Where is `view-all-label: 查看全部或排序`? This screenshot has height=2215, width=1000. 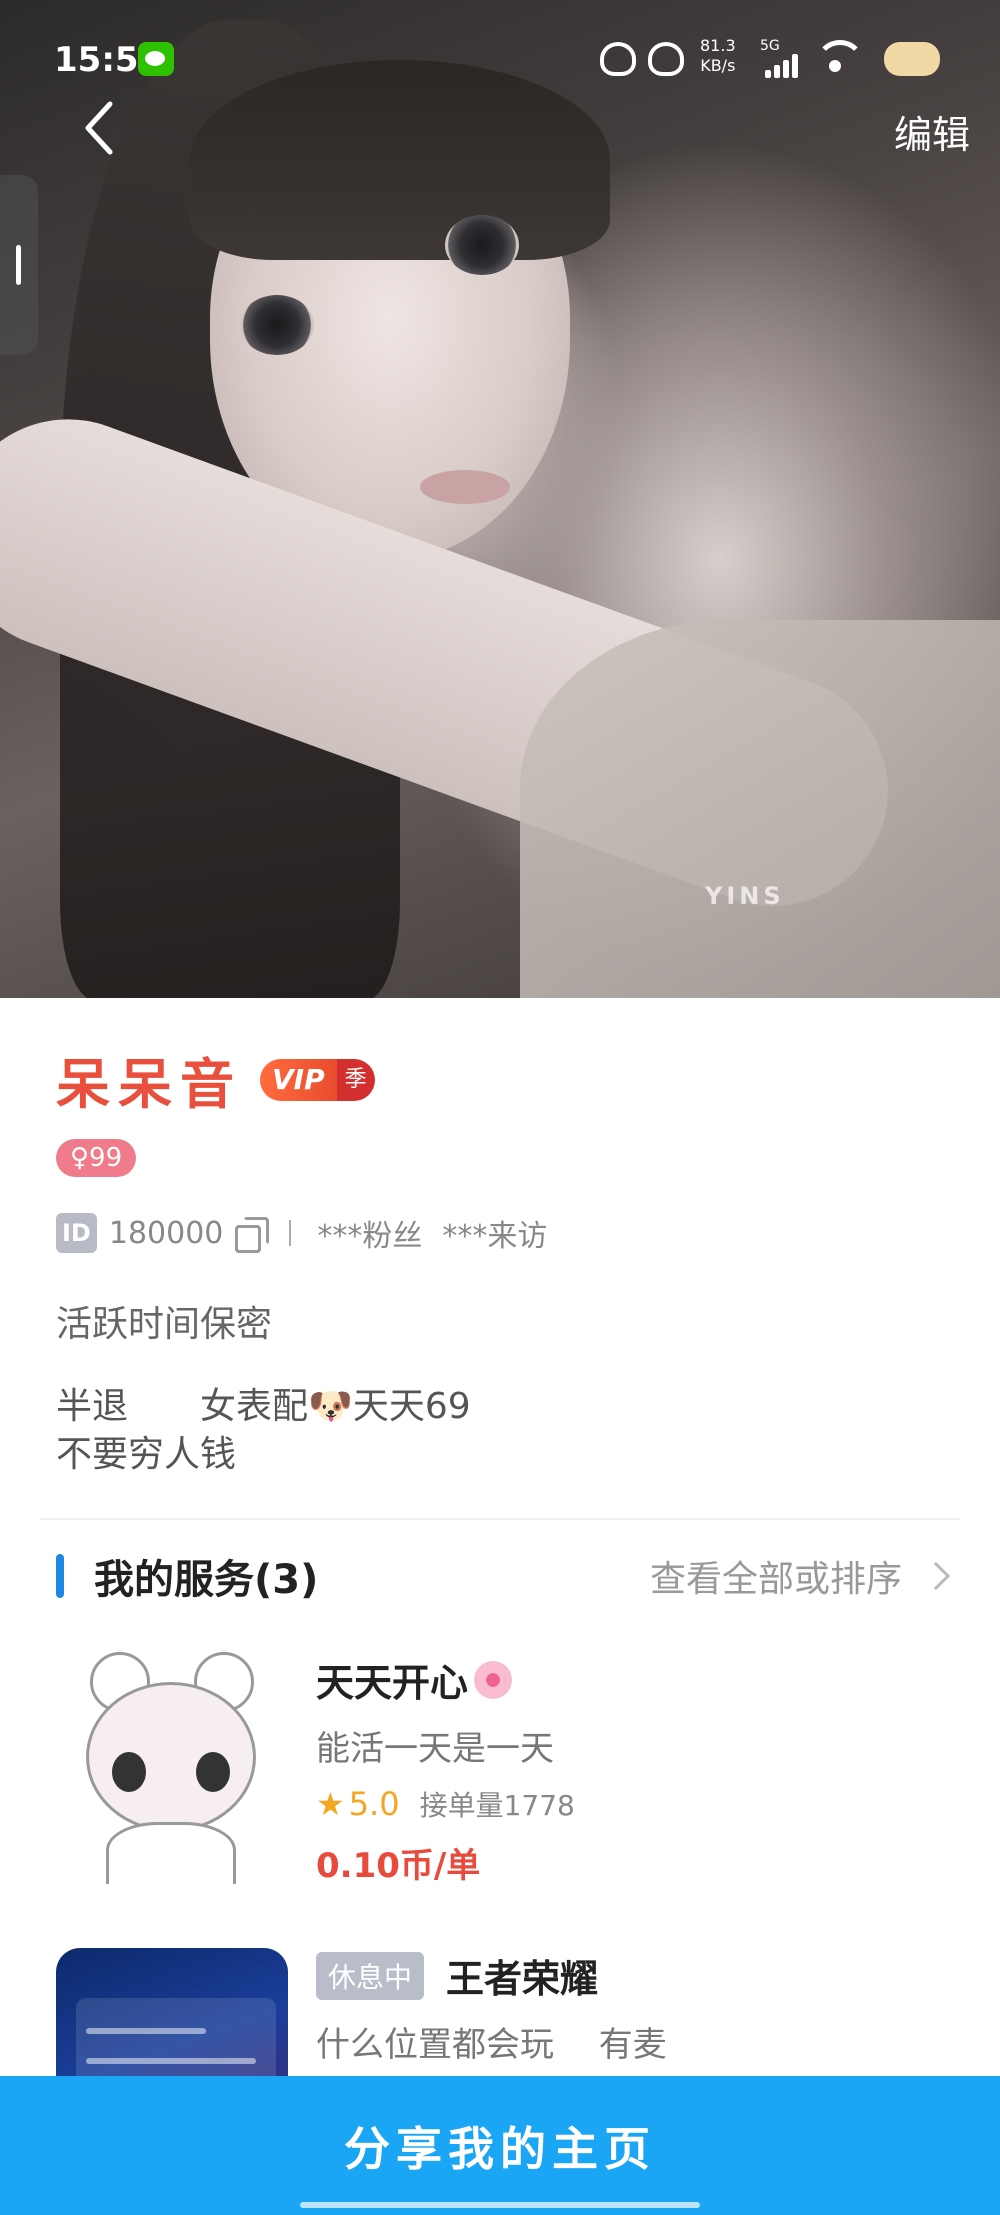
view-all-label: 查看全部或排序 is located at coordinates (775, 1579).